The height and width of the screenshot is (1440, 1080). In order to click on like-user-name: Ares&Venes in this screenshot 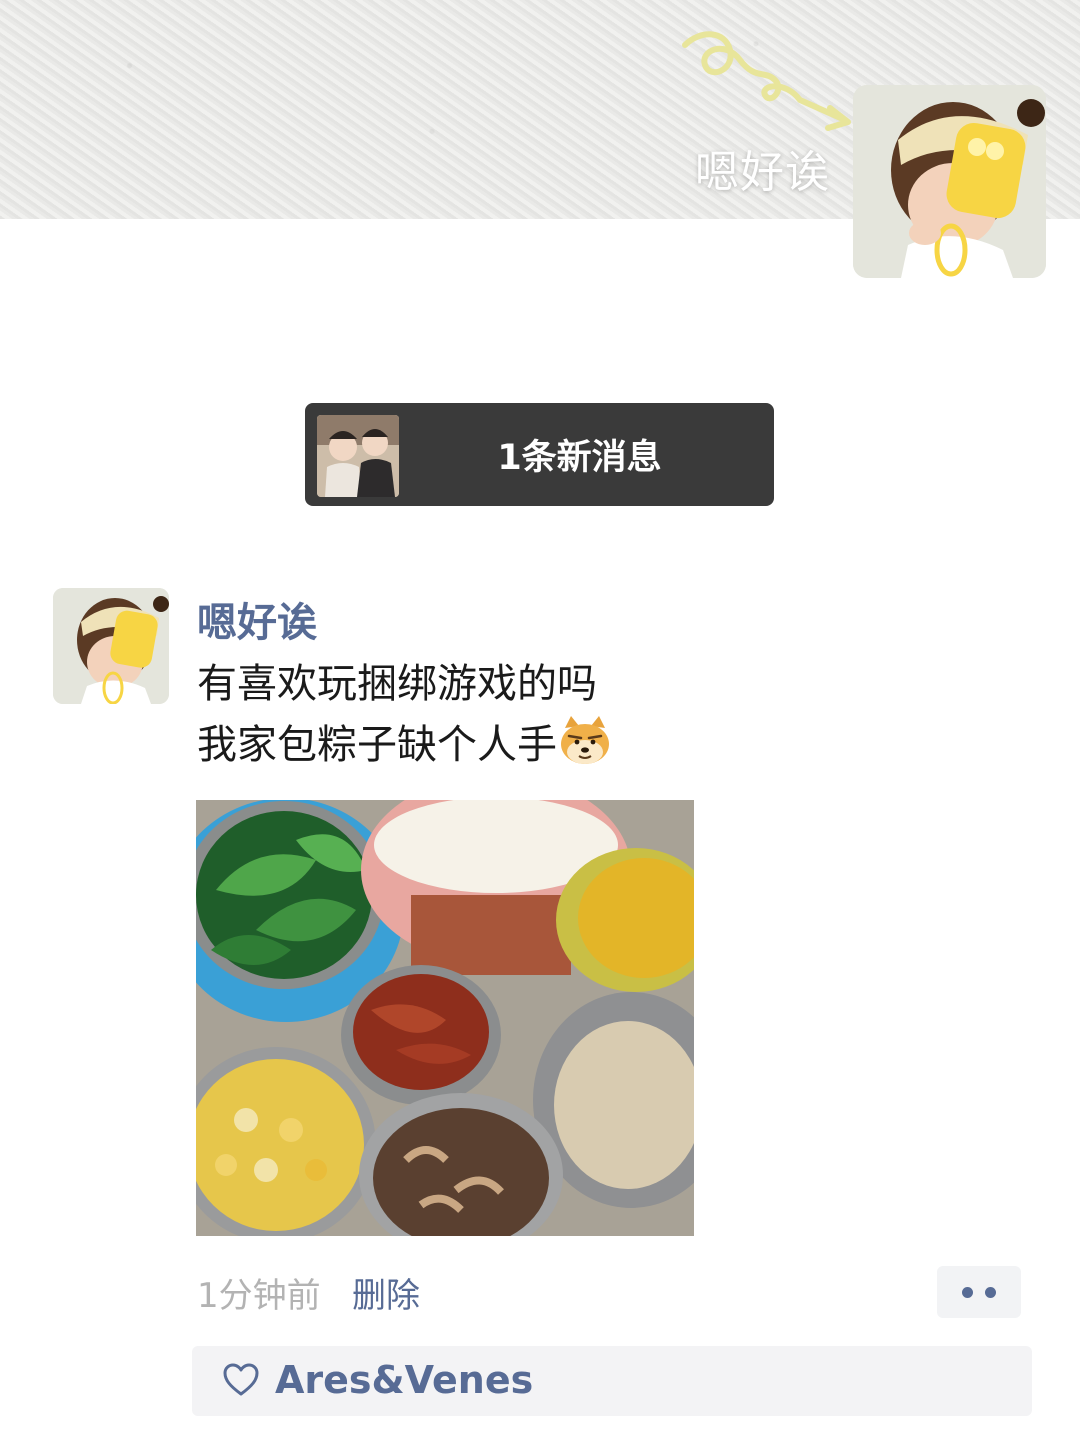, I will do `click(404, 1380)`.